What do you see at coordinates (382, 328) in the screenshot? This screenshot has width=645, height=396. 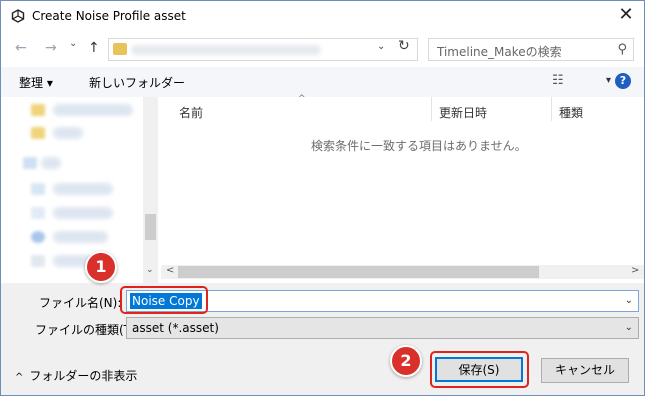 I see `filetype-select: asset (*.asset) ⌄` at bounding box center [382, 328].